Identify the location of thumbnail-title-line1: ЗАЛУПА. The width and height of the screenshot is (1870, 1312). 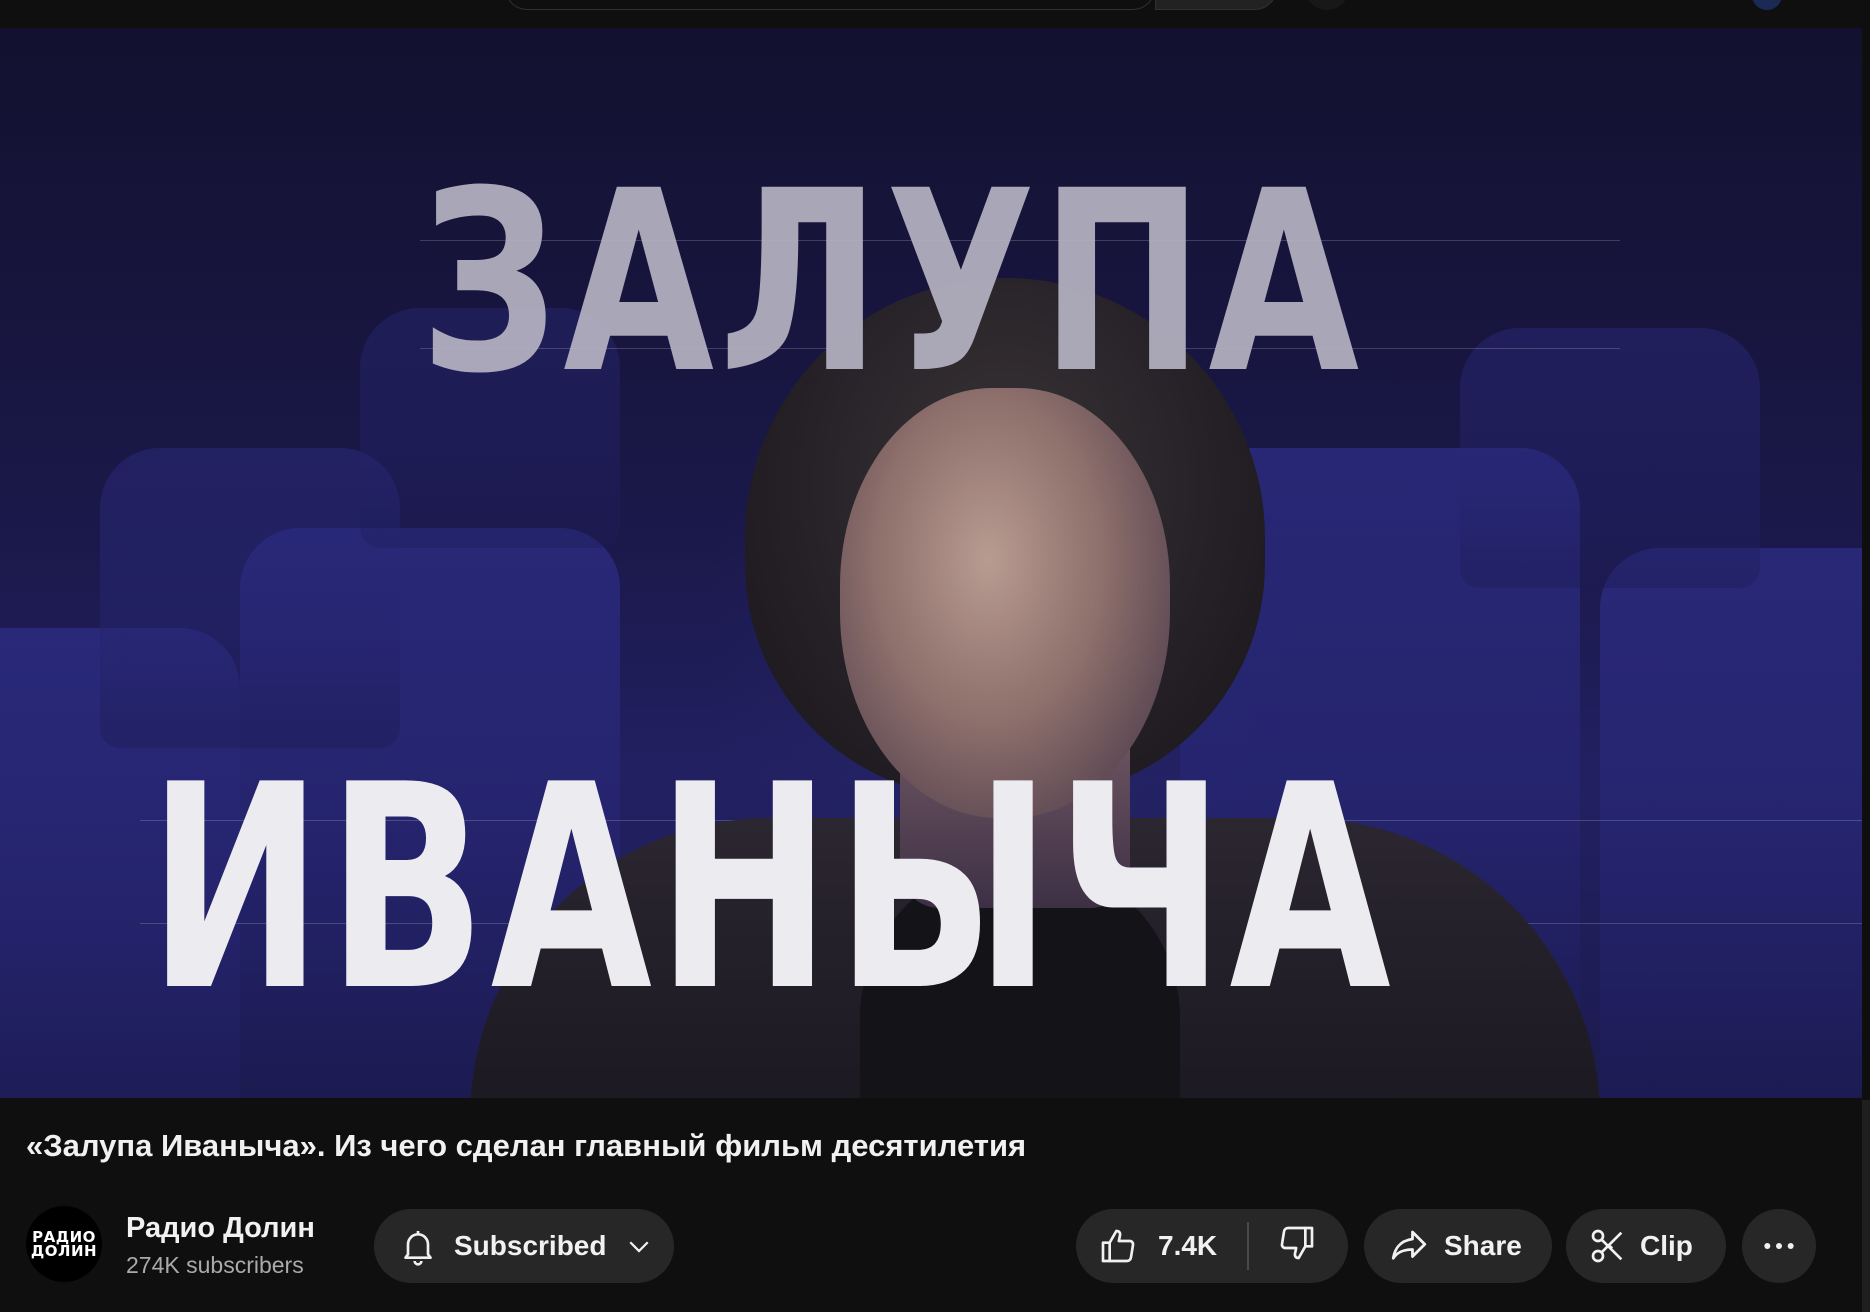
(892, 282).